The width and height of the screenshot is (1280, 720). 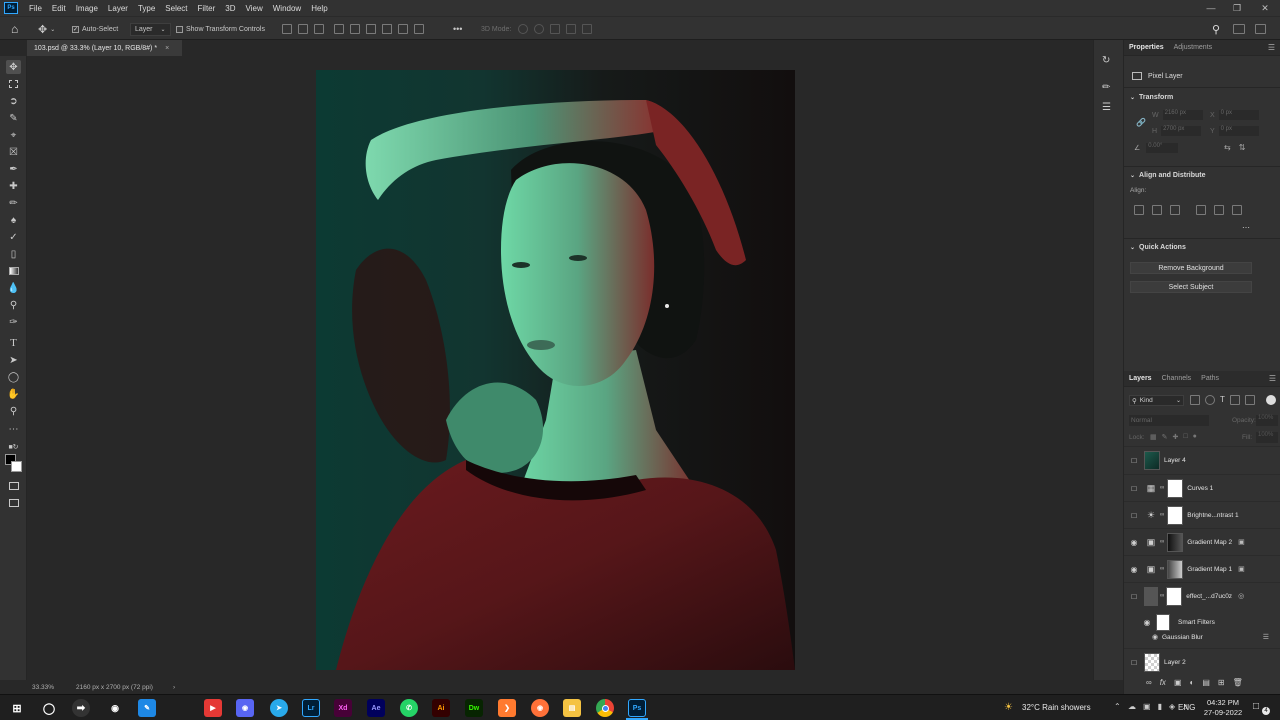 I want to click on layer-row: ◉ ▣ ∞ Gradient Map 1 ▣, so click(x=1202, y=568).